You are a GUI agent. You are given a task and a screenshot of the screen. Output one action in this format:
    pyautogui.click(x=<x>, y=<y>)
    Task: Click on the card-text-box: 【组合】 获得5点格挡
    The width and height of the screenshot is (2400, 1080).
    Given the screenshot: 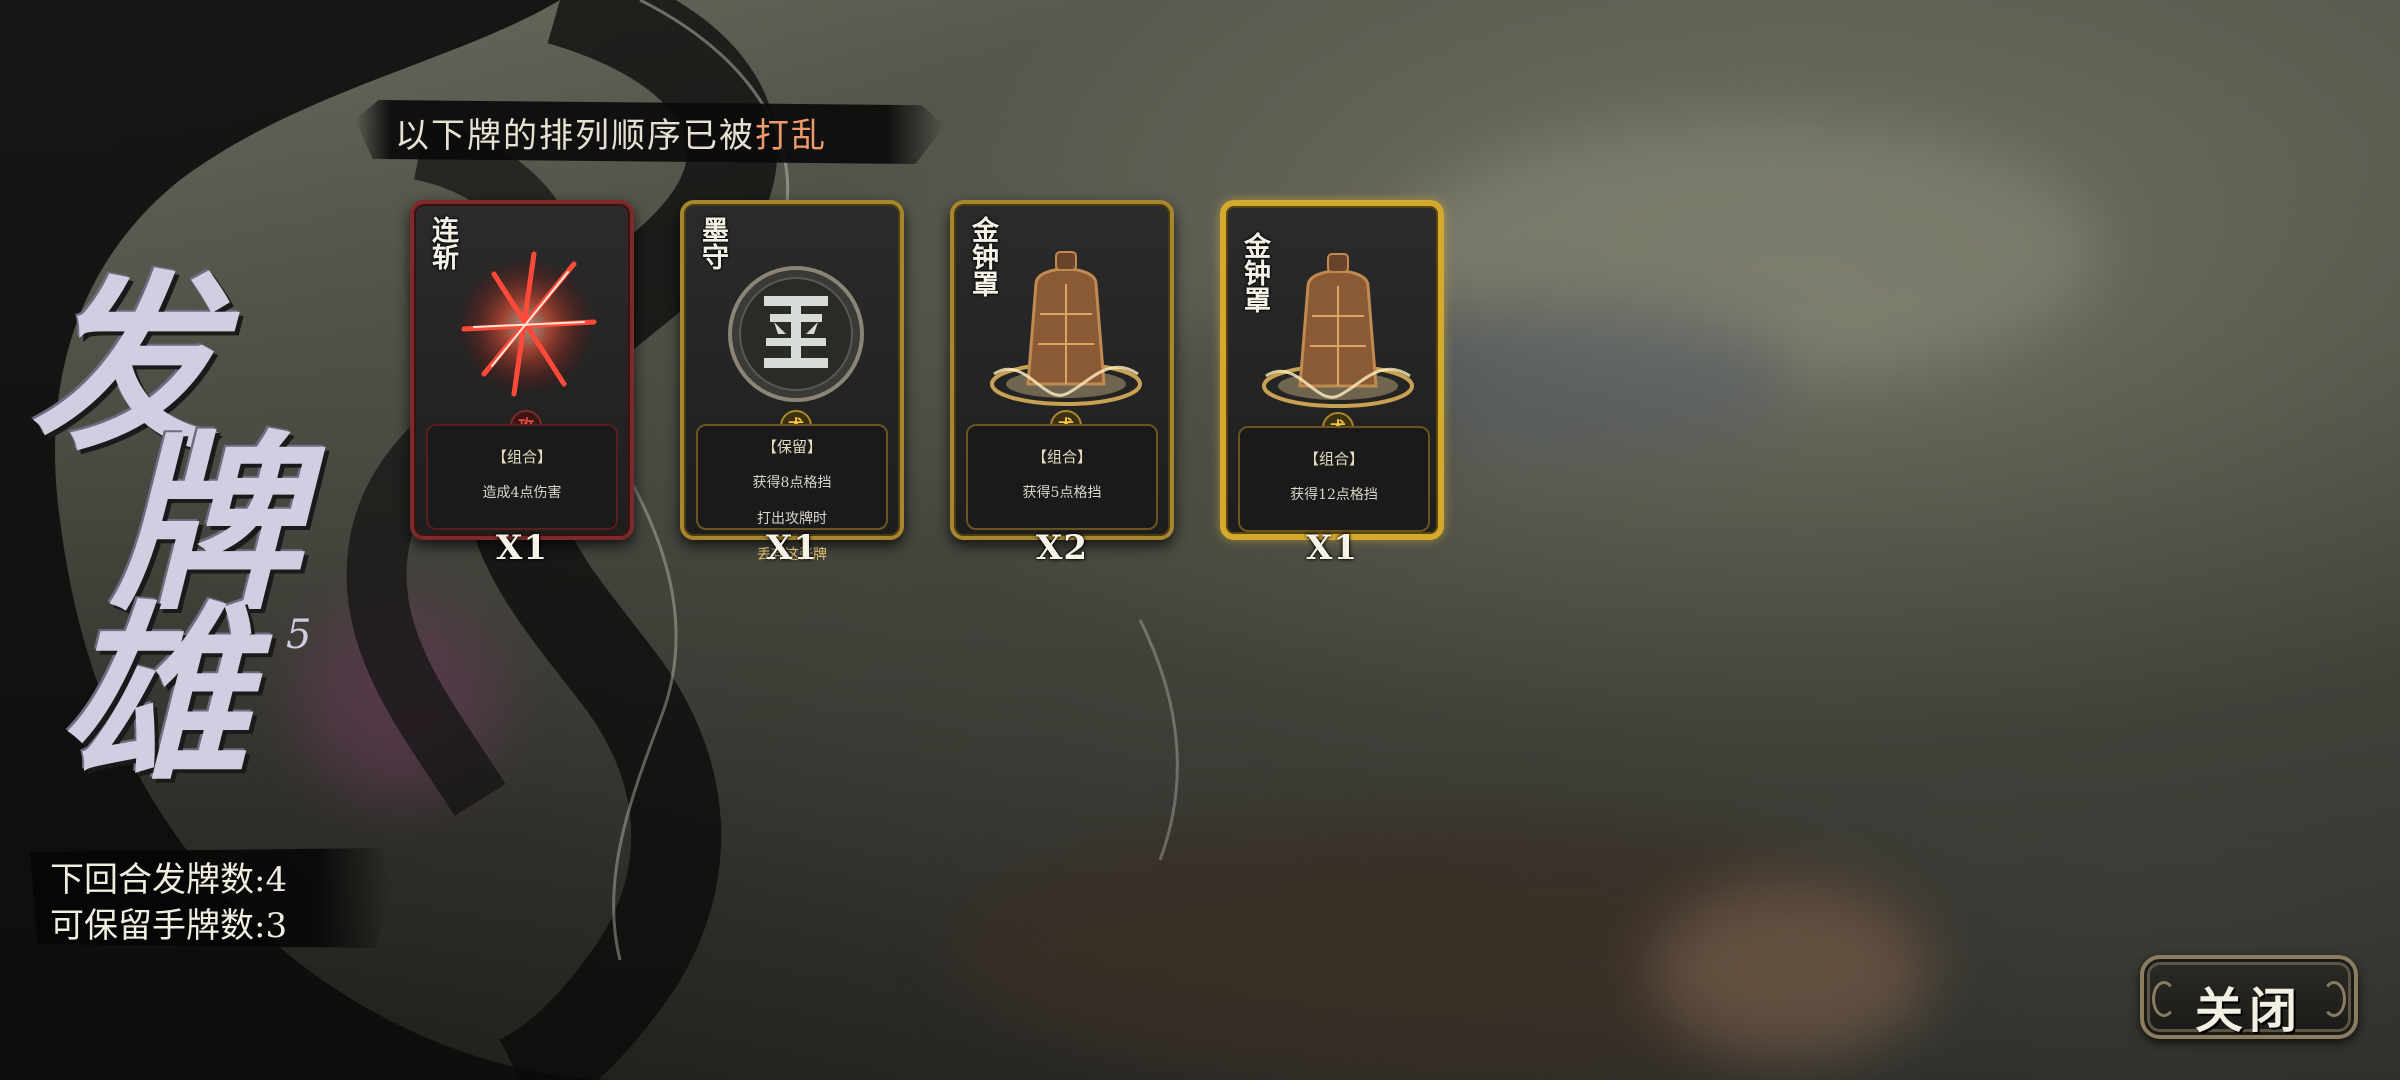 What is the action you would take?
    pyautogui.click(x=1062, y=477)
    